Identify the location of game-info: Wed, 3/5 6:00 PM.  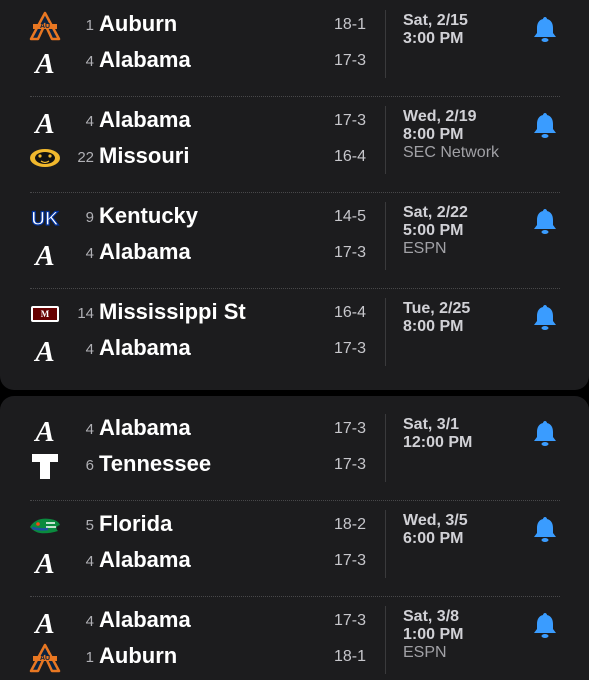
(468, 530).